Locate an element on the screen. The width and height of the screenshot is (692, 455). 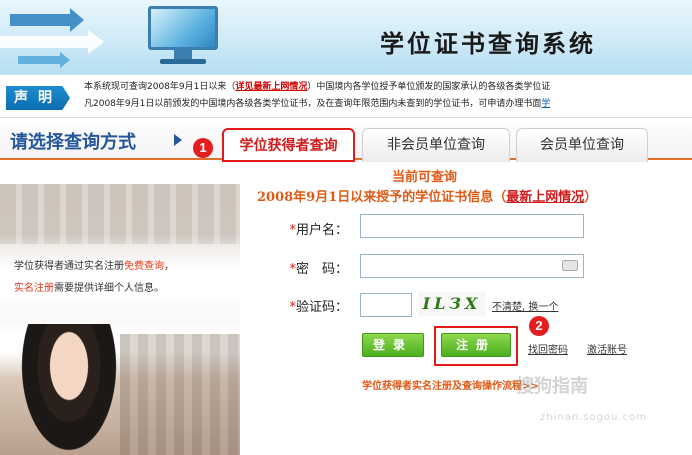
tab-non-member-query: 非会员单位查询 is located at coordinates (436, 145).